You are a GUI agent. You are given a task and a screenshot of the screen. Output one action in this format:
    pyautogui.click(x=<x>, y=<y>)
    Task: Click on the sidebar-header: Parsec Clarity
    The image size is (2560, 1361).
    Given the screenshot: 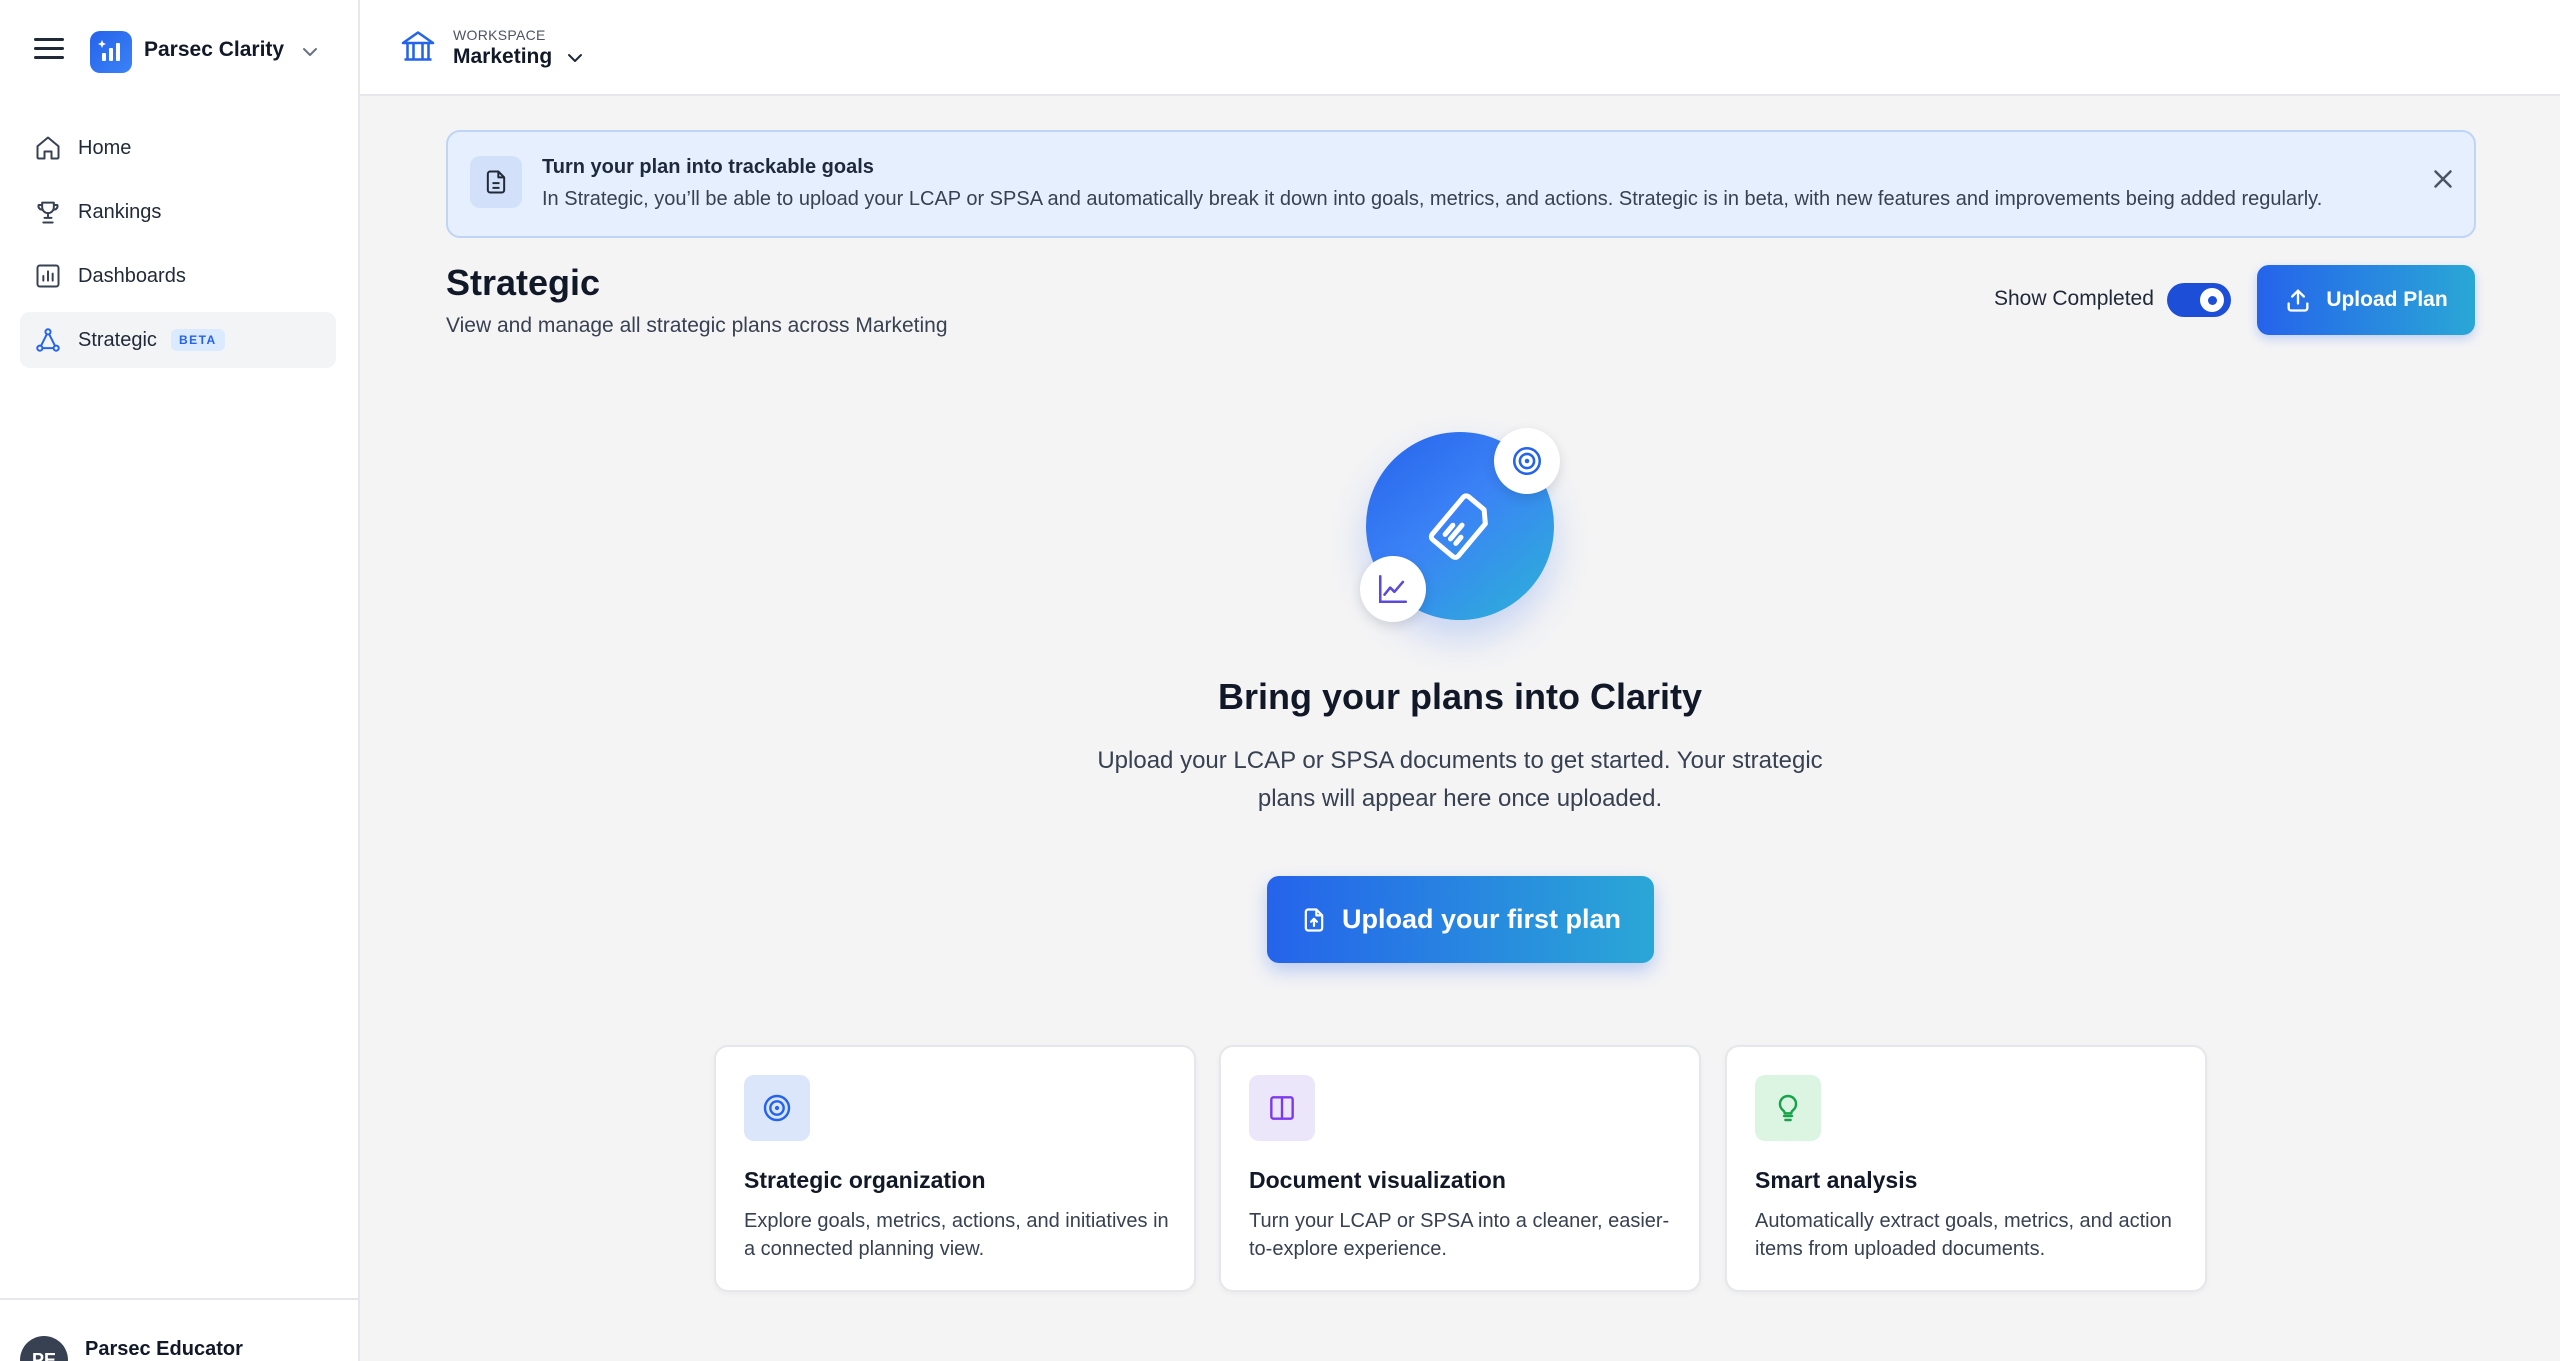 What is the action you would take?
    pyautogui.click(x=179, y=52)
    